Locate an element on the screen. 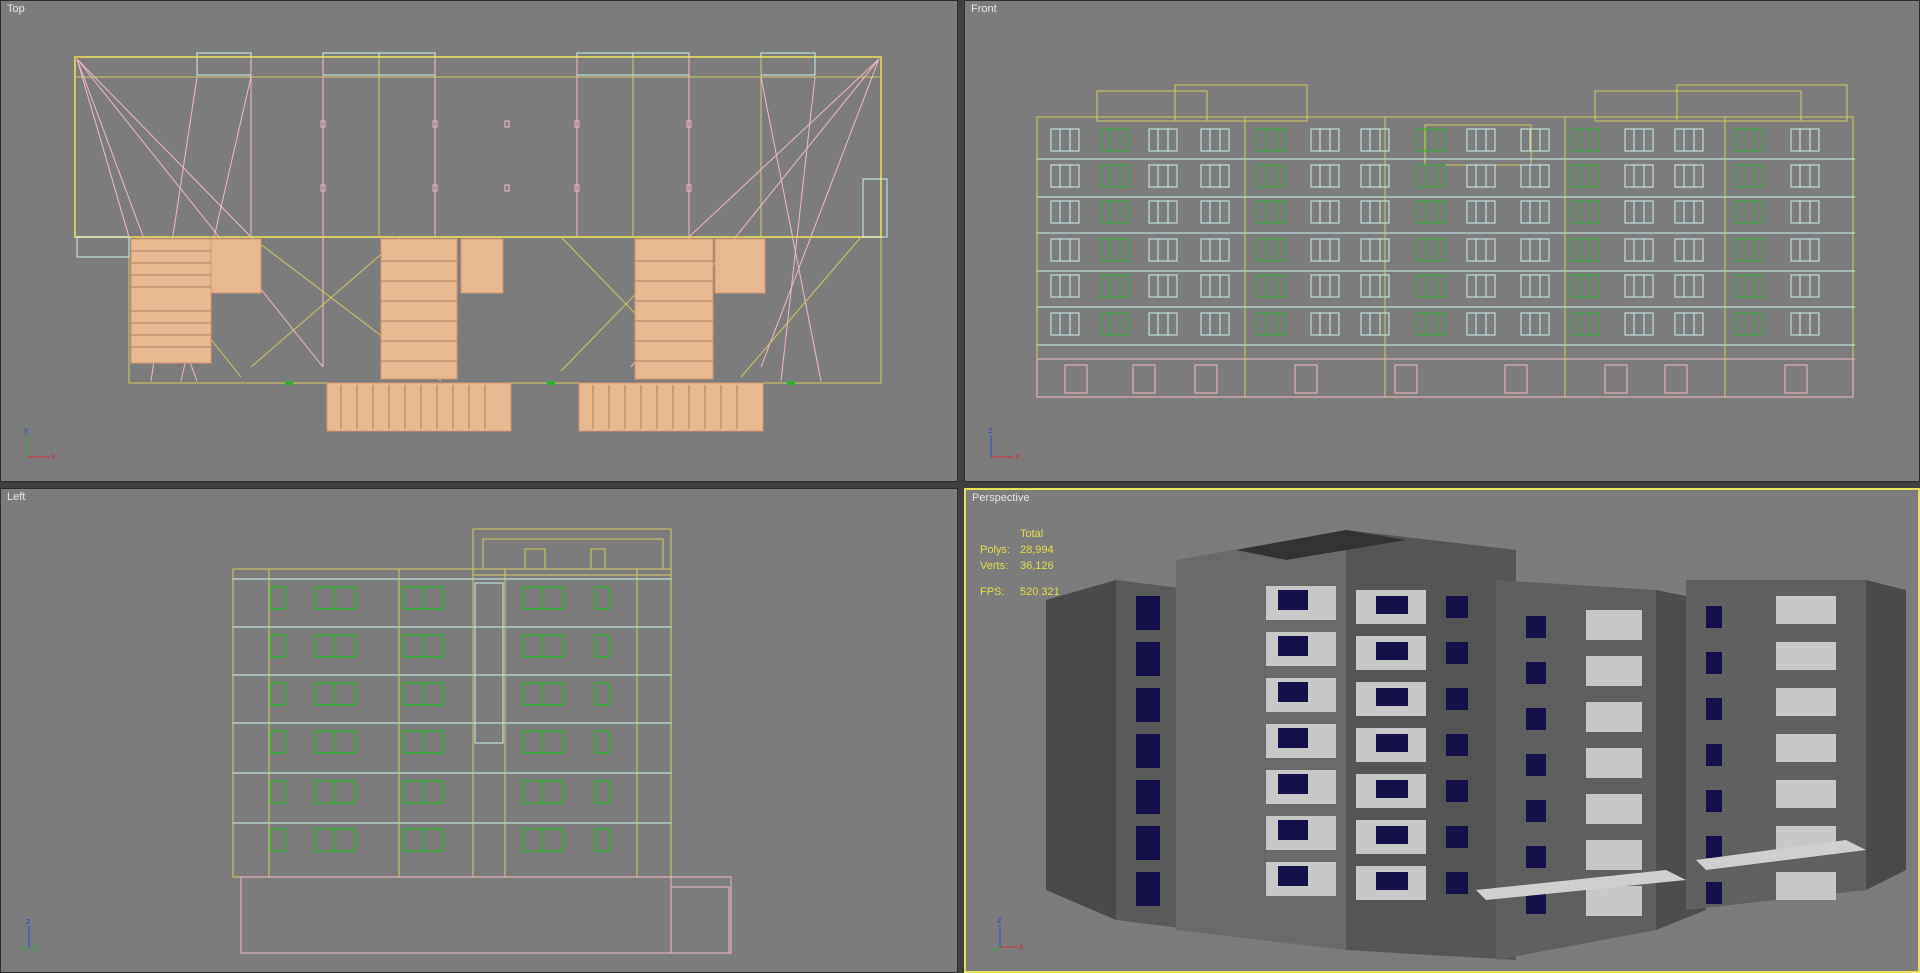  axis-label-b: y is located at coordinates (35, 947).